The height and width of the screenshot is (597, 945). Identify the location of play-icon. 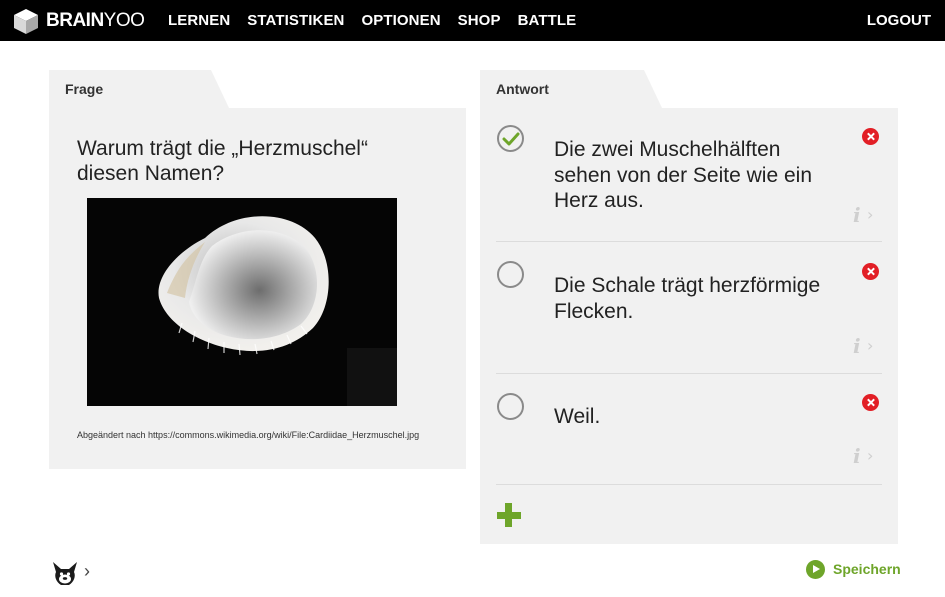
(815, 569).